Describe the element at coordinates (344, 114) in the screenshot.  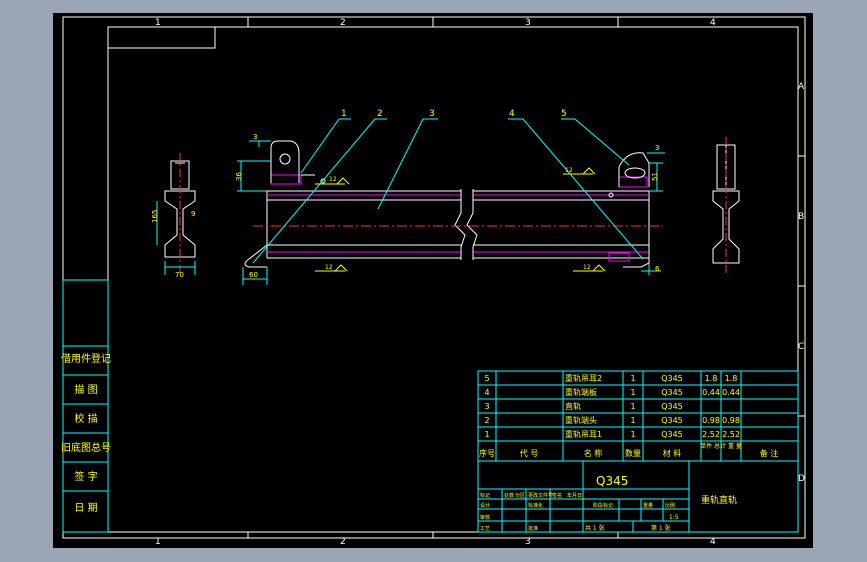
I see `callout-1: 1` at that location.